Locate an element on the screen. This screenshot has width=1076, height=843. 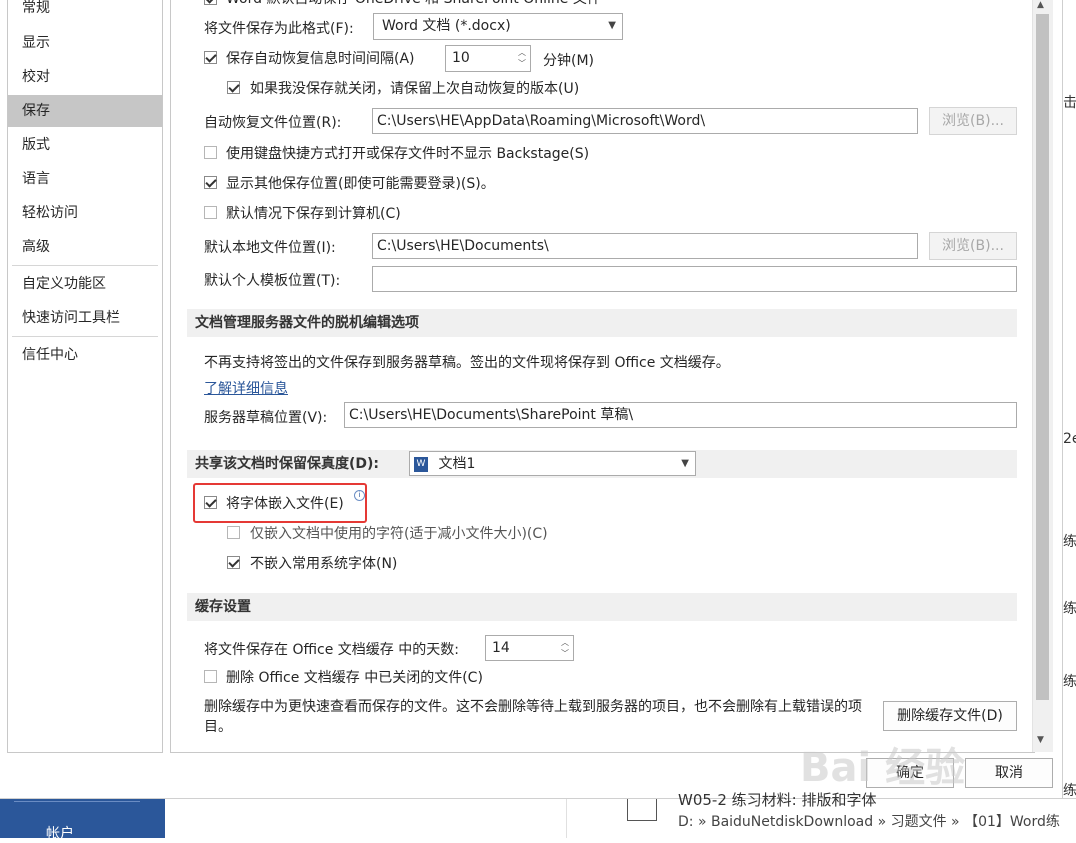
no-common-fonts-label: 不嵌入常用系统字体(N) is located at coordinates (324, 564).